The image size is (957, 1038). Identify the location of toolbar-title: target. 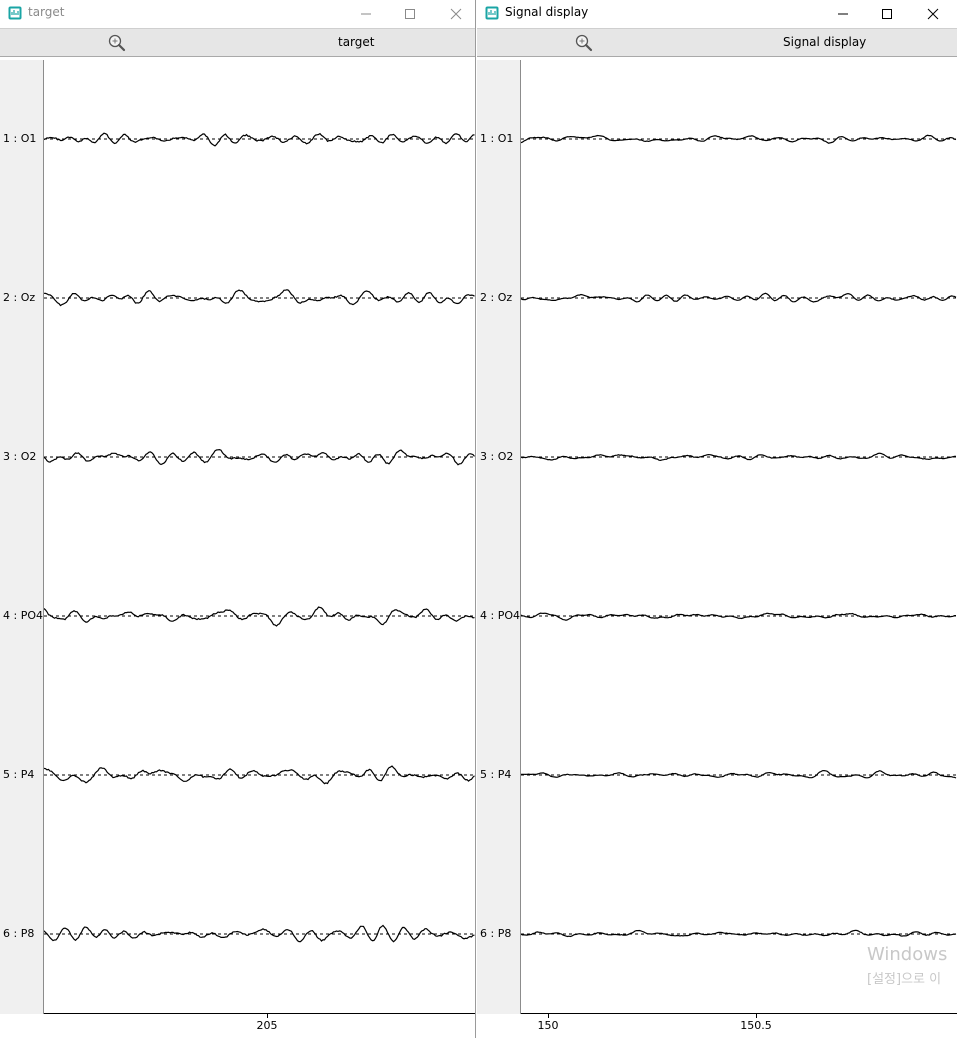
(356, 42).